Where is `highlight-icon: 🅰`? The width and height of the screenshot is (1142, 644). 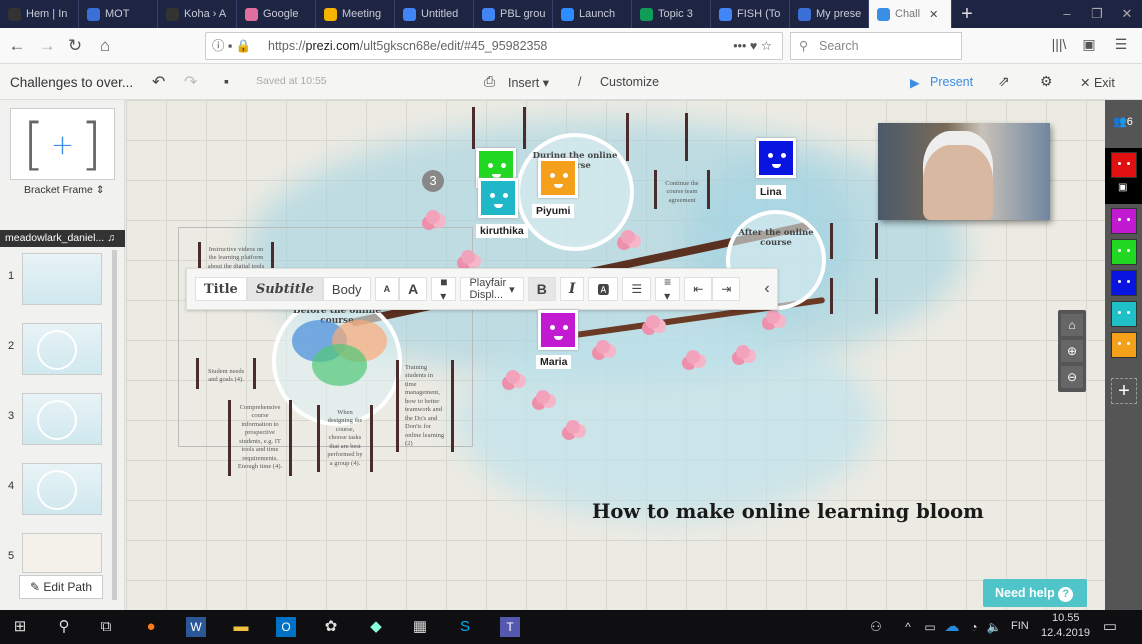
highlight-icon: 🅰 is located at coordinates (603, 289).